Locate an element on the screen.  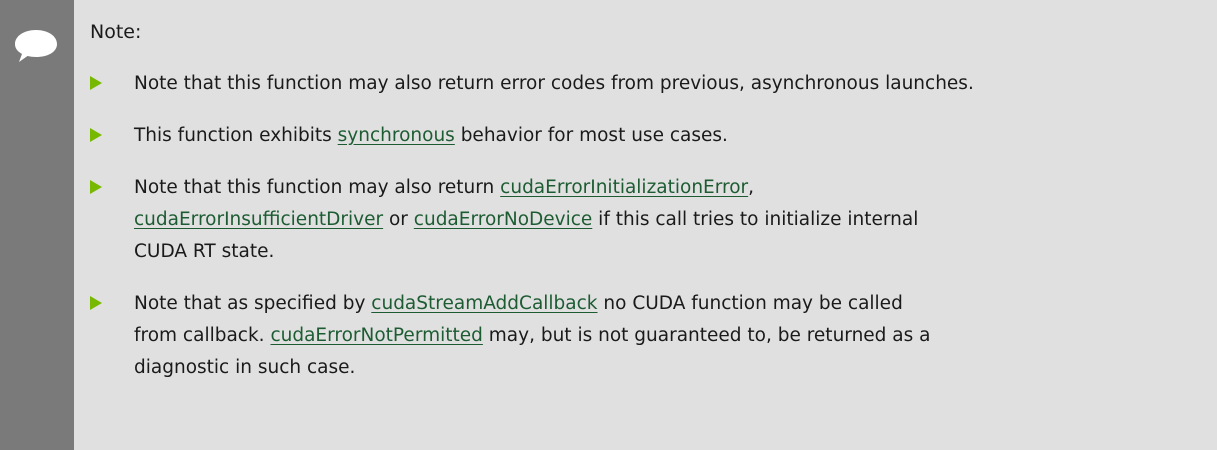
note-text: , is located at coordinates (751, 187).